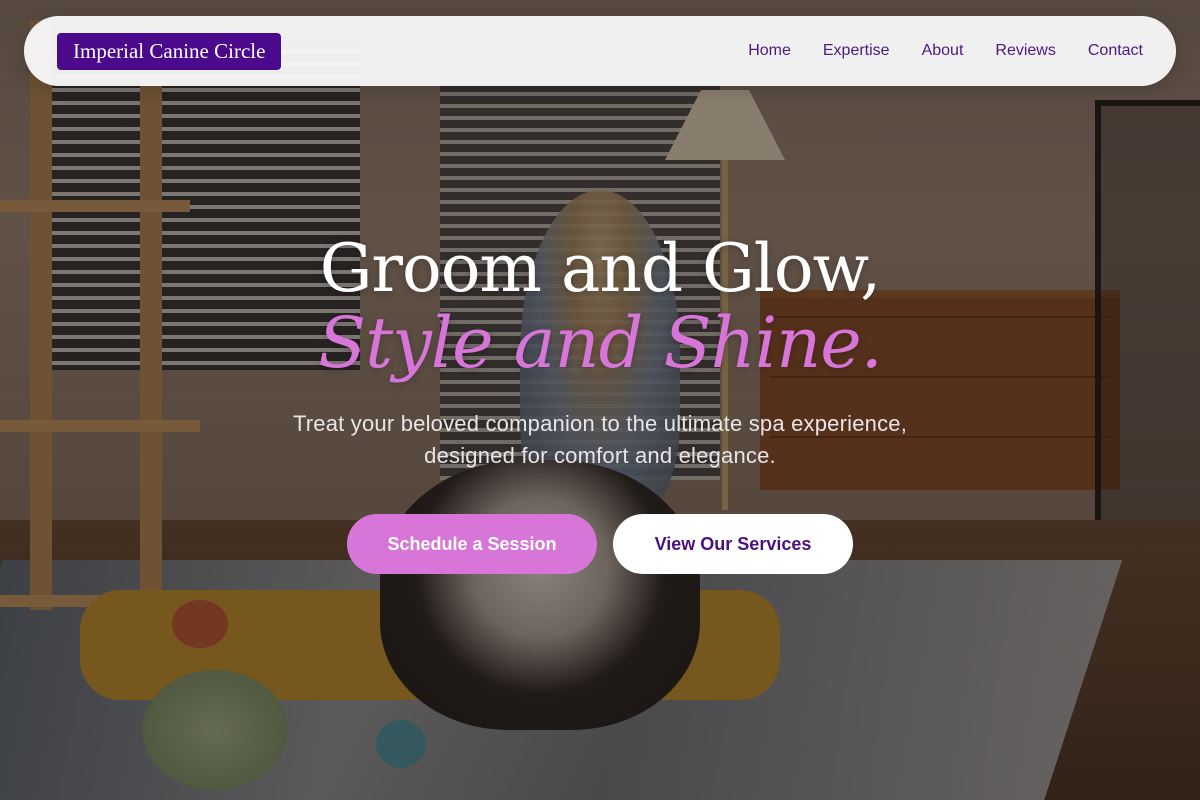 The width and height of the screenshot is (1200, 800). What do you see at coordinates (769, 51) in the screenshot?
I see `nav-link-home: Home` at bounding box center [769, 51].